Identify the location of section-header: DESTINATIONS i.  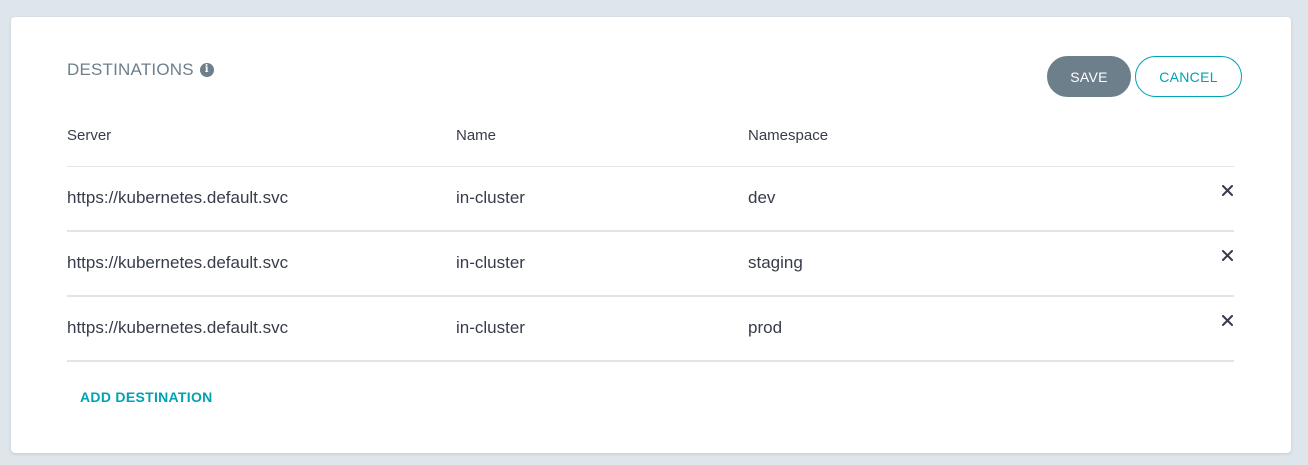
(140, 70).